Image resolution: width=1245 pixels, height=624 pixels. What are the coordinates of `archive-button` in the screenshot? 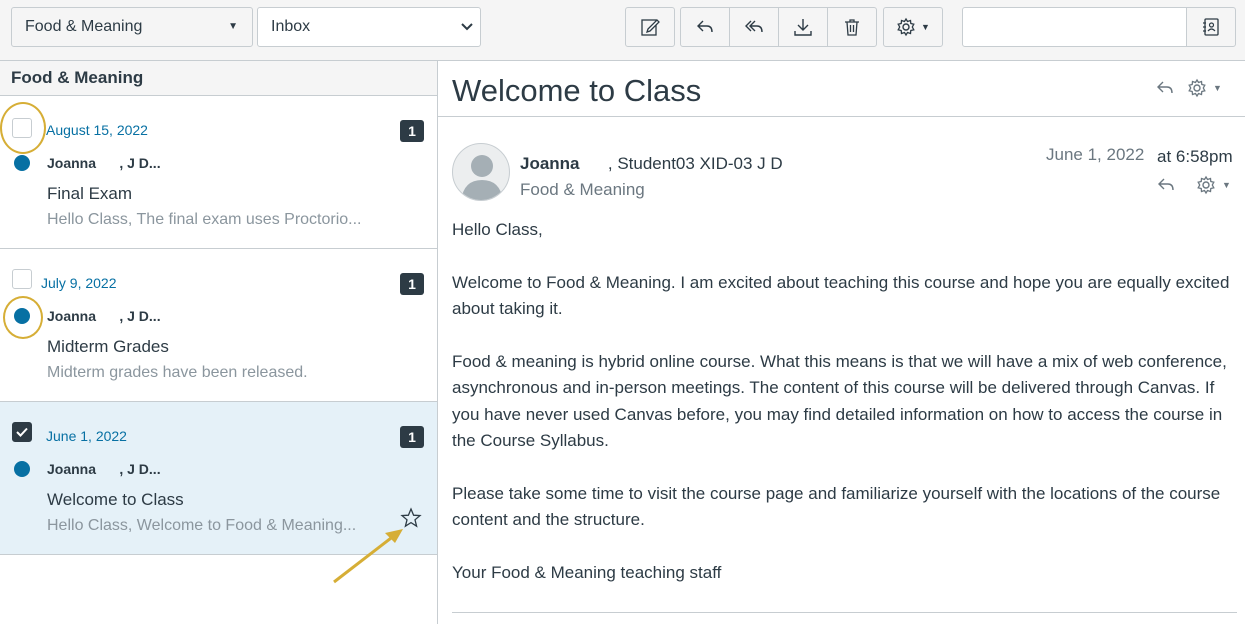 It's located at (803, 27).